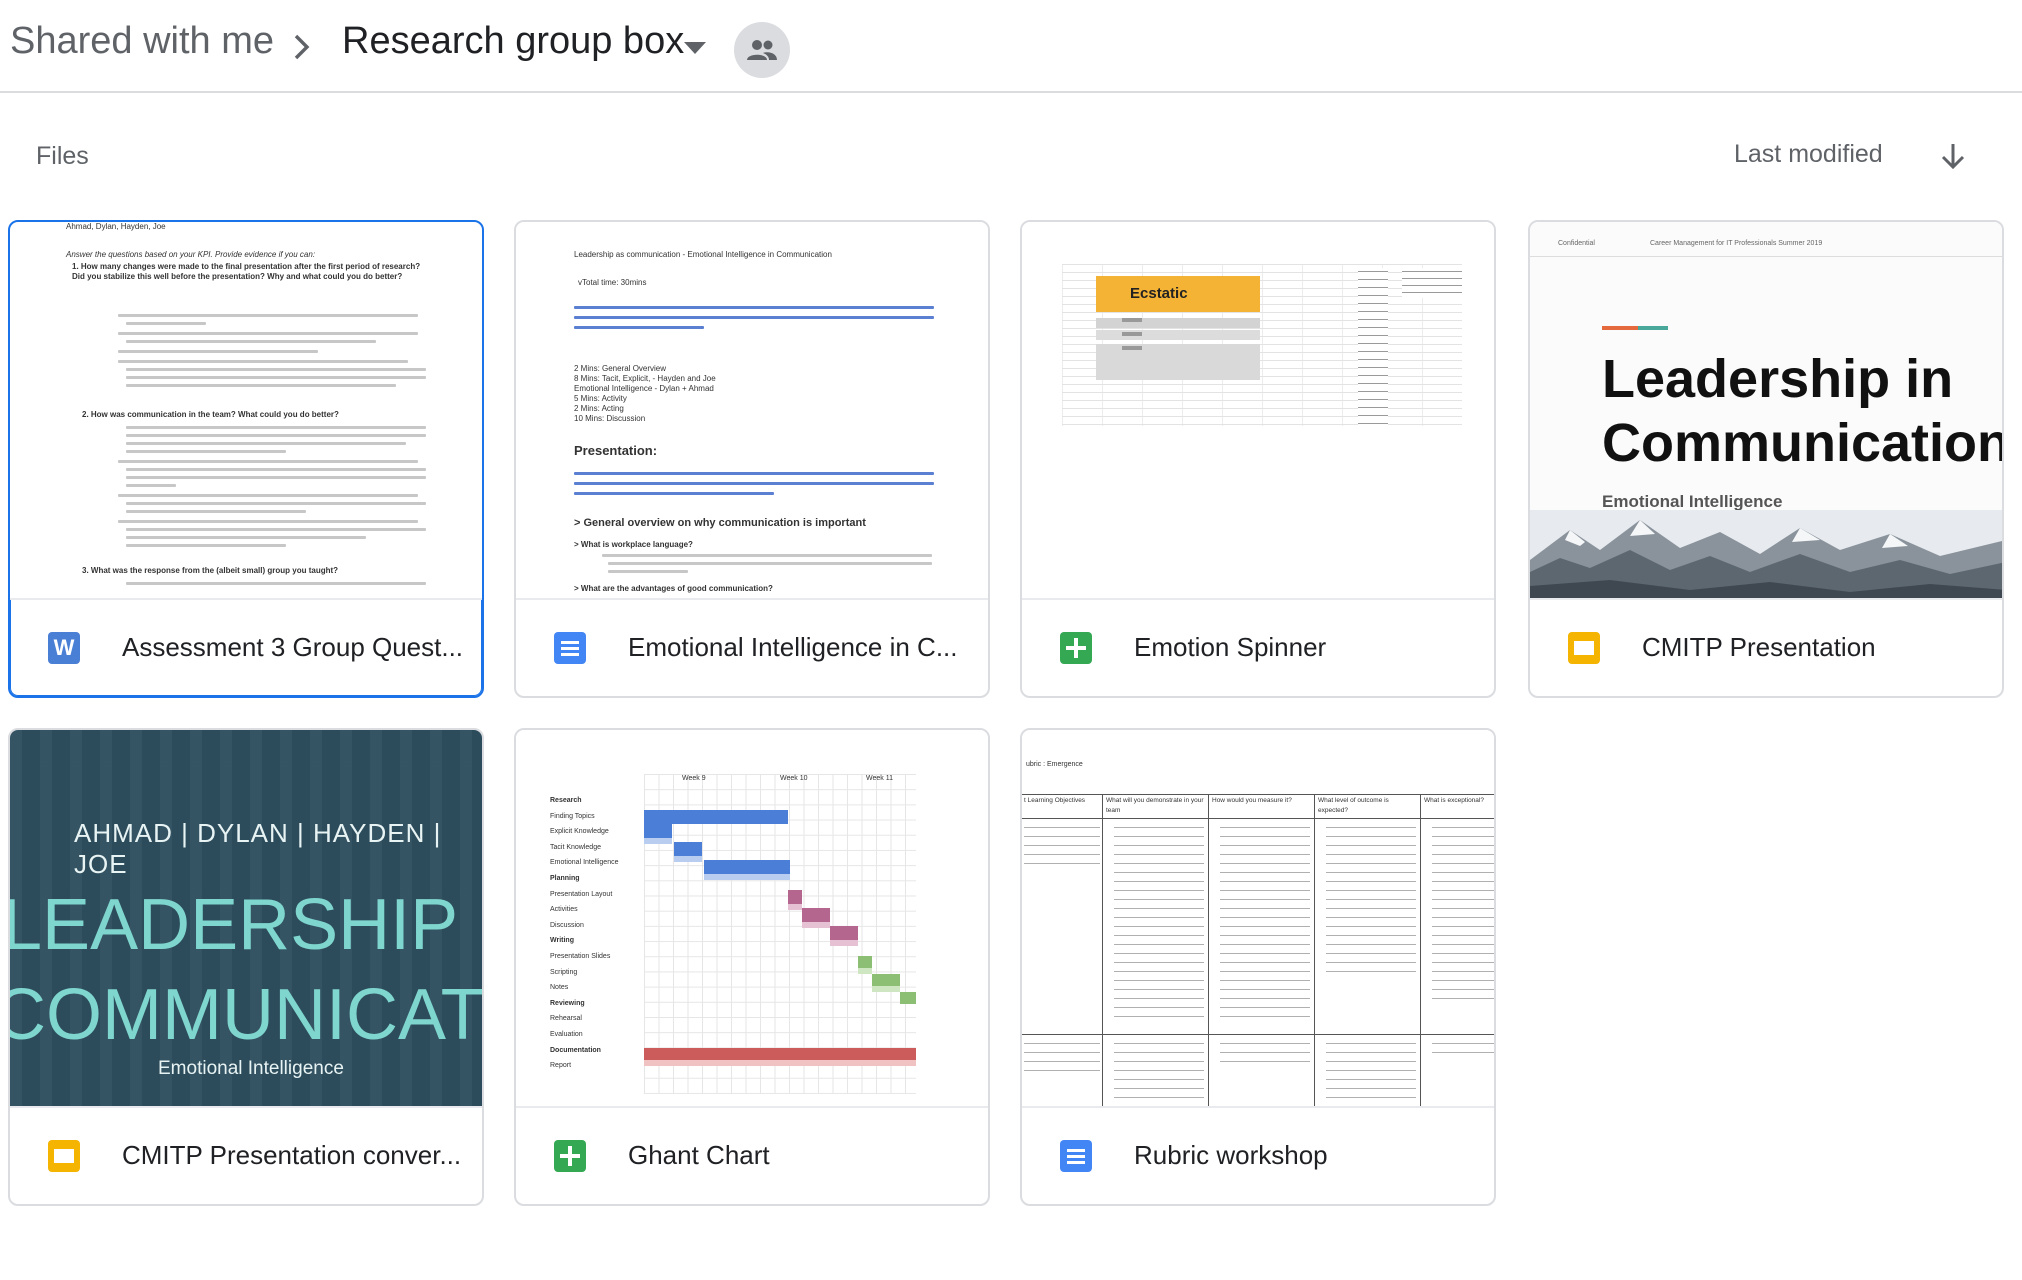 This screenshot has height=1280, width=2022. I want to click on thumb-slide-subtitle: Emotional Intelligence, so click(1692, 501).